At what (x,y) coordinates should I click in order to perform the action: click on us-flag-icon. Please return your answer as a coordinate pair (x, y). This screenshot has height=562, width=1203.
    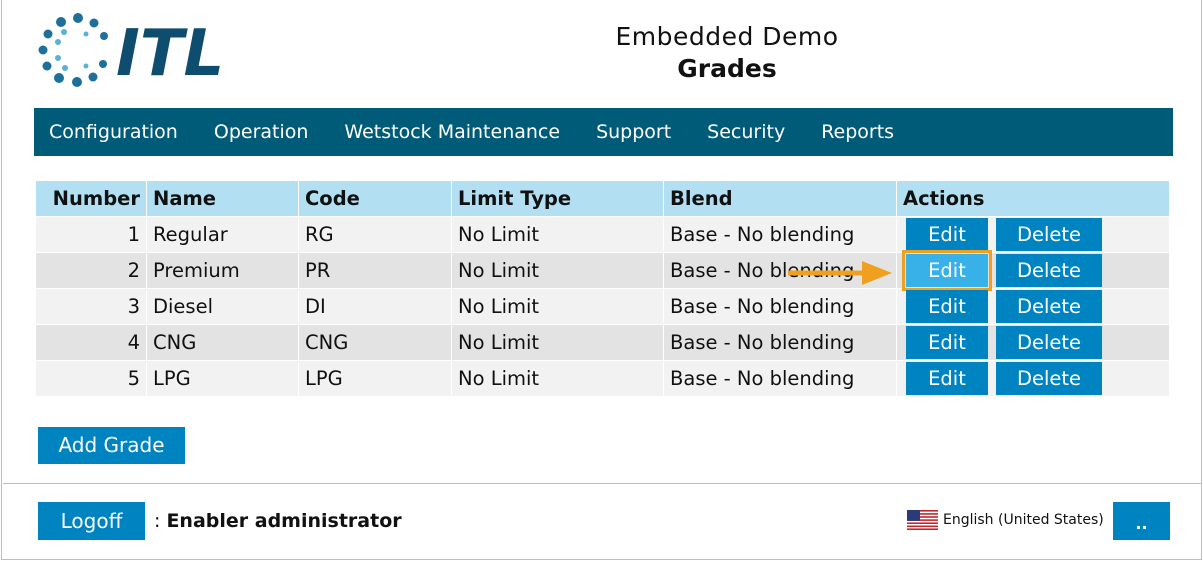
    Looking at the image, I should click on (922, 520).